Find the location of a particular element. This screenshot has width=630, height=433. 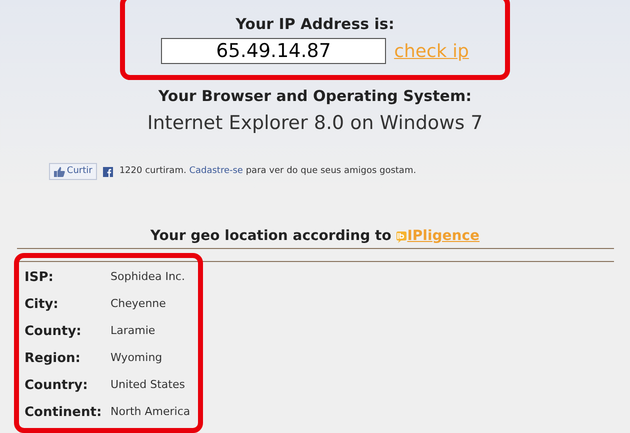

ip-field: 65.49.14.87 is located at coordinates (273, 51).